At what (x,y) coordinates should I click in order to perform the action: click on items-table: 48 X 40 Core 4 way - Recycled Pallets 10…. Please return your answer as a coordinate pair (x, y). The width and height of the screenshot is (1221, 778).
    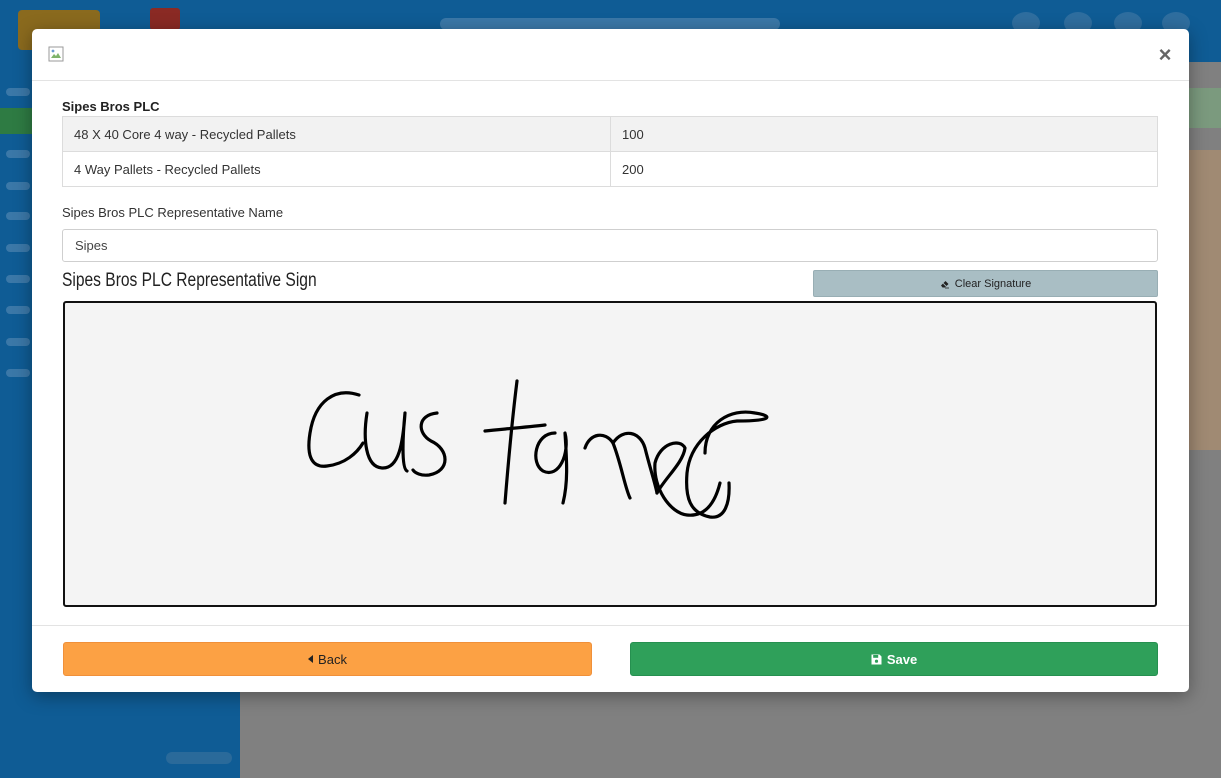
    Looking at the image, I should click on (610, 151).